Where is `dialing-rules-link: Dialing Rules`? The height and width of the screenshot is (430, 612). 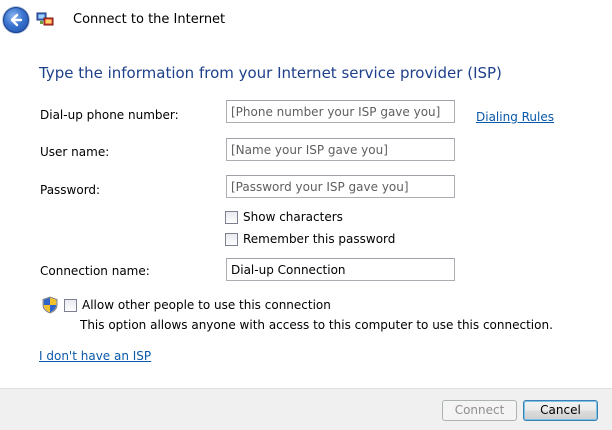 dialing-rules-link: Dialing Rules is located at coordinates (515, 117).